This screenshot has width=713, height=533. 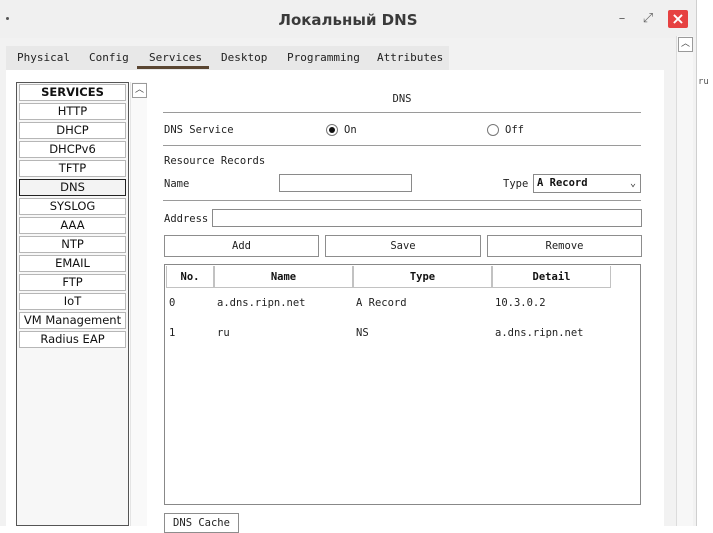 I want to click on add-button: Add, so click(x=241, y=246).